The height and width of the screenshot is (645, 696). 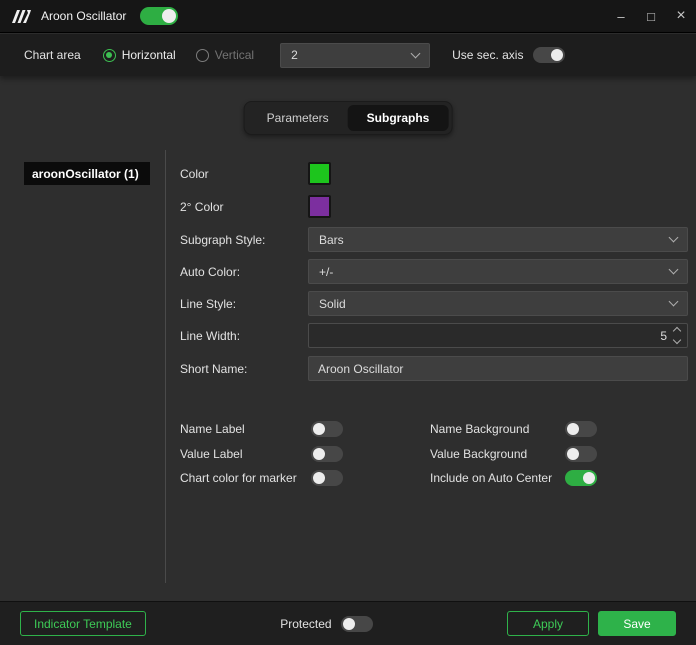 I want to click on panel-divider, so click(x=165, y=366).